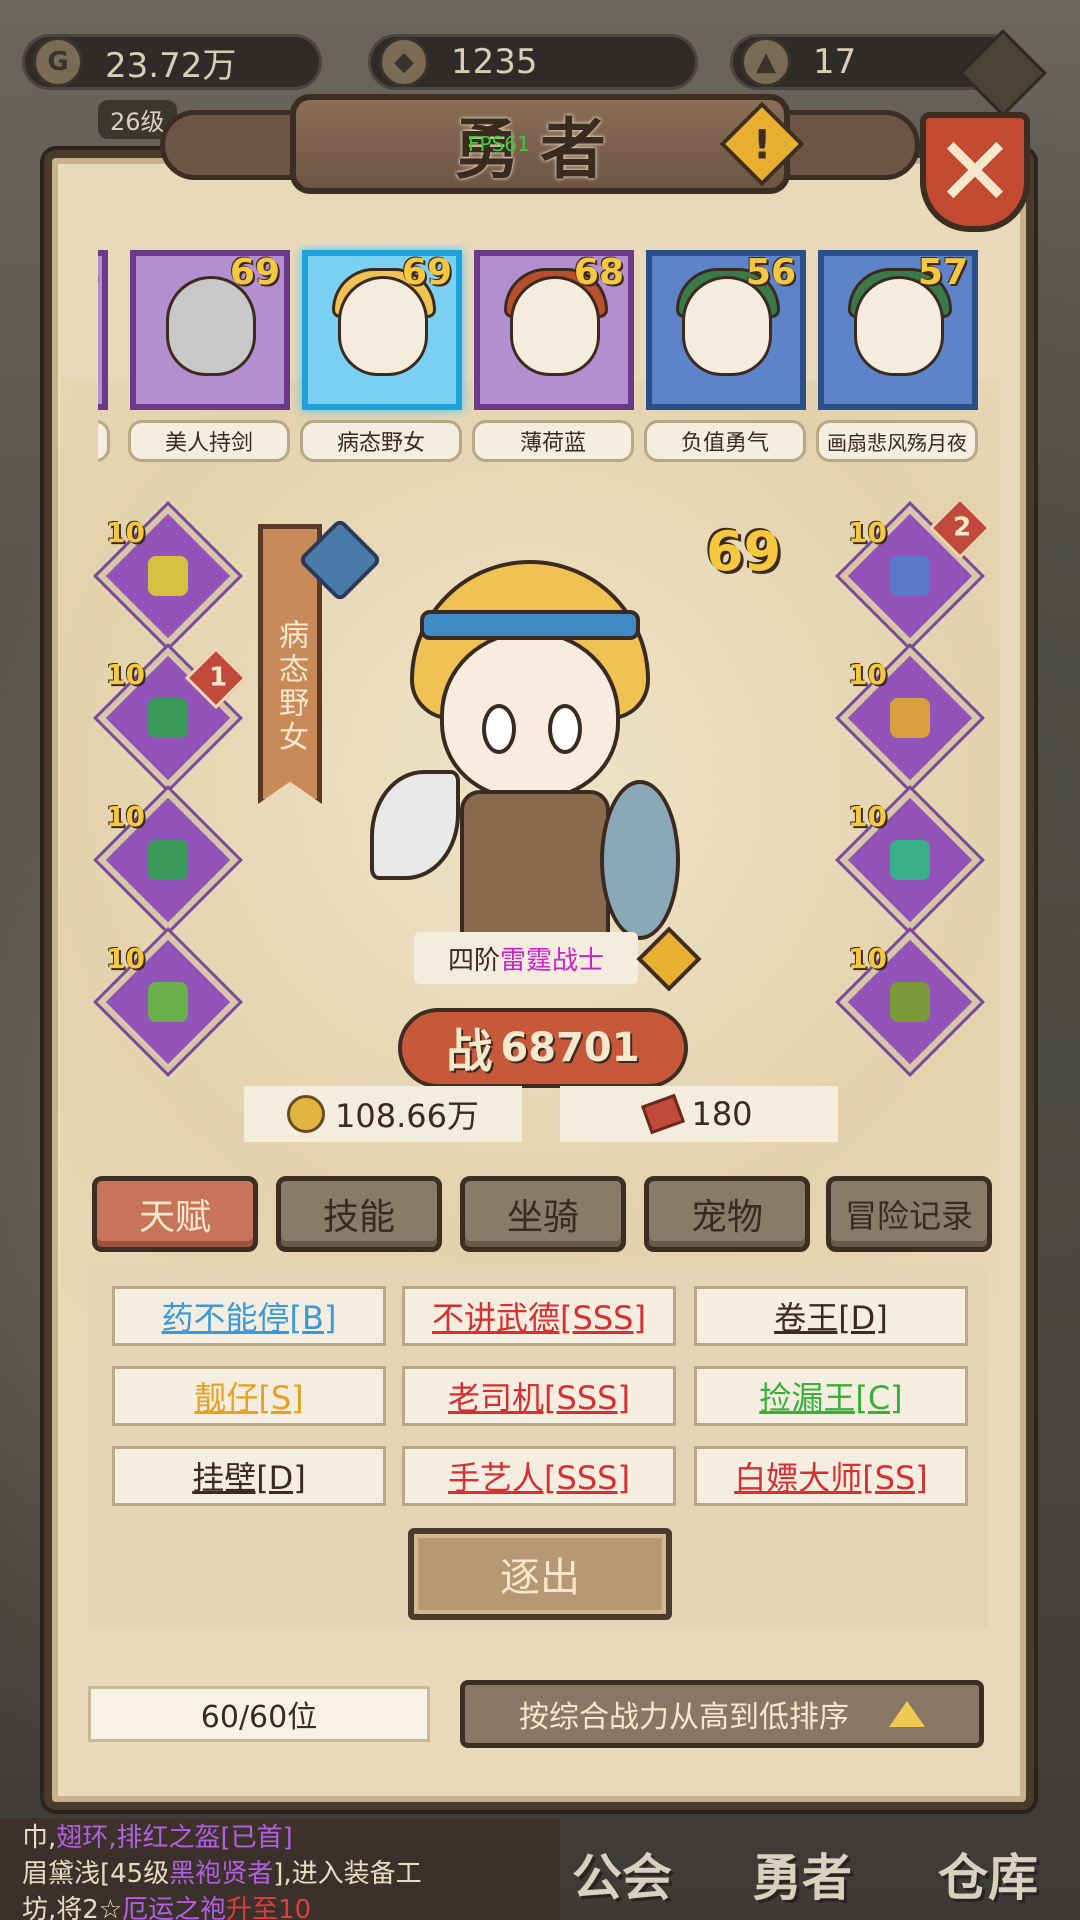 The height and width of the screenshot is (1920, 1080). I want to click on hero-card-2: 69, so click(382, 330).